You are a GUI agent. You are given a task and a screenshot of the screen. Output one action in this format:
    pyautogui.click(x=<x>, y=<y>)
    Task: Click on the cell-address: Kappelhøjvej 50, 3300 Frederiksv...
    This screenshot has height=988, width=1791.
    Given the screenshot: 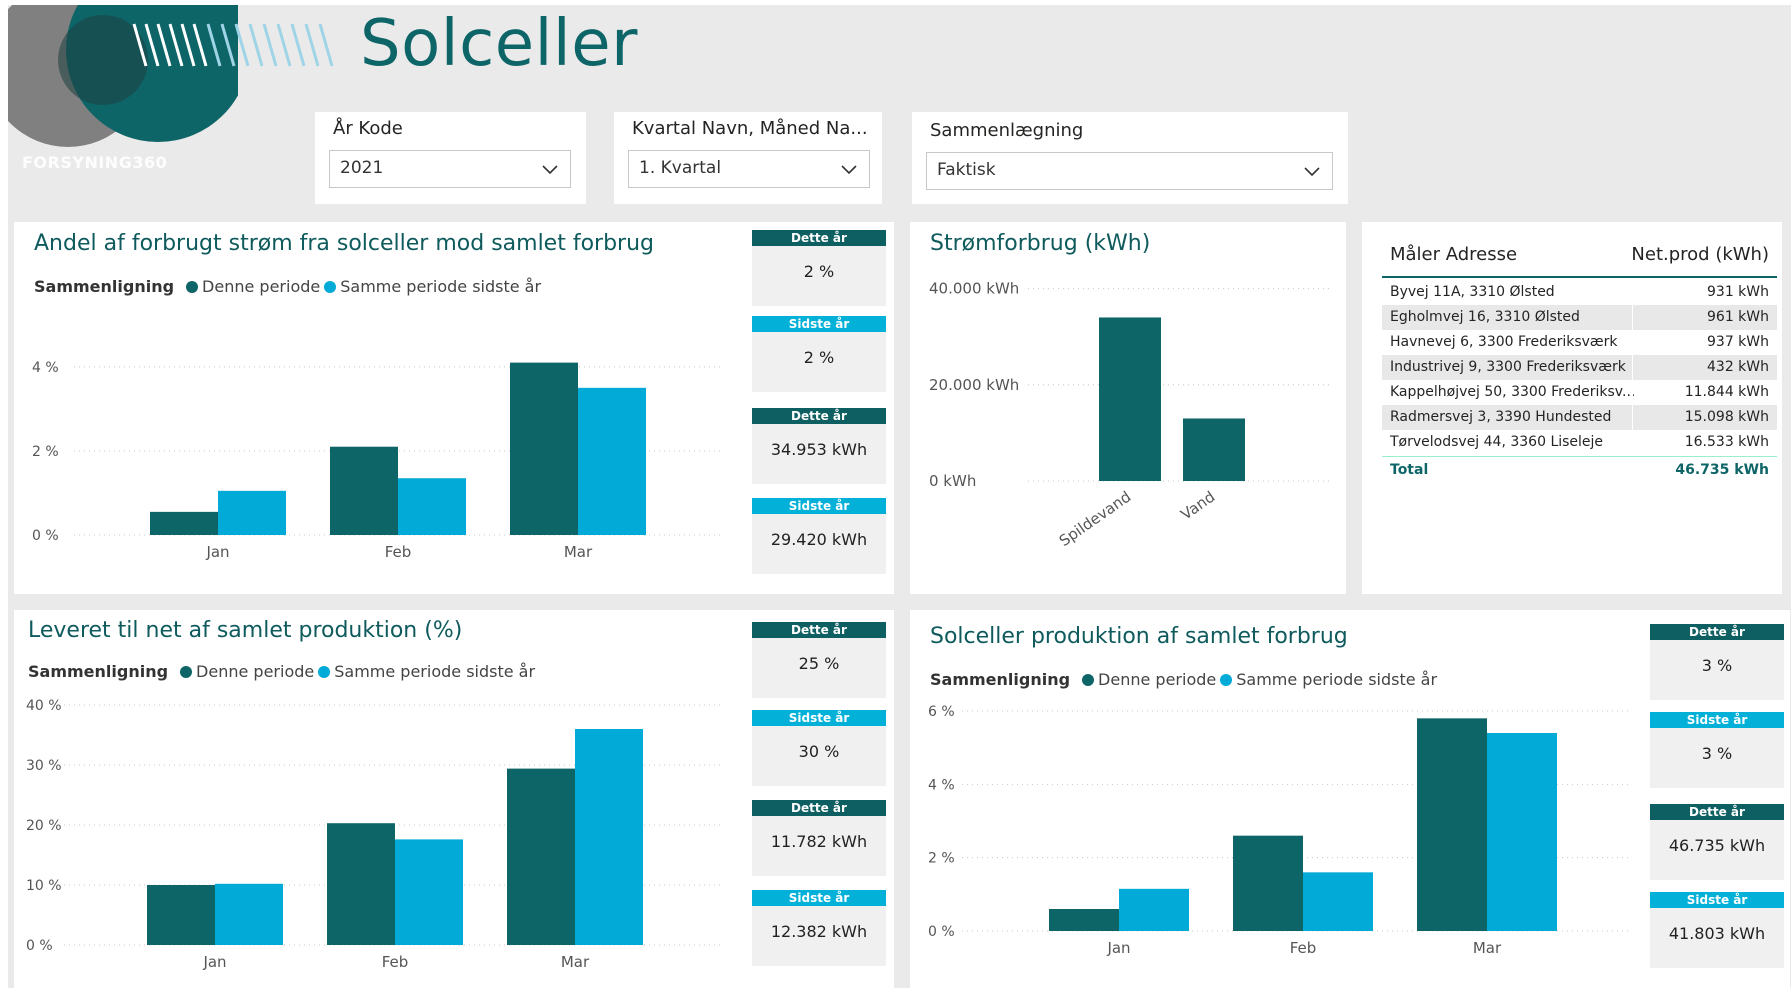 What is the action you would take?
    pyautogui.click(x=1513, y=392)
    